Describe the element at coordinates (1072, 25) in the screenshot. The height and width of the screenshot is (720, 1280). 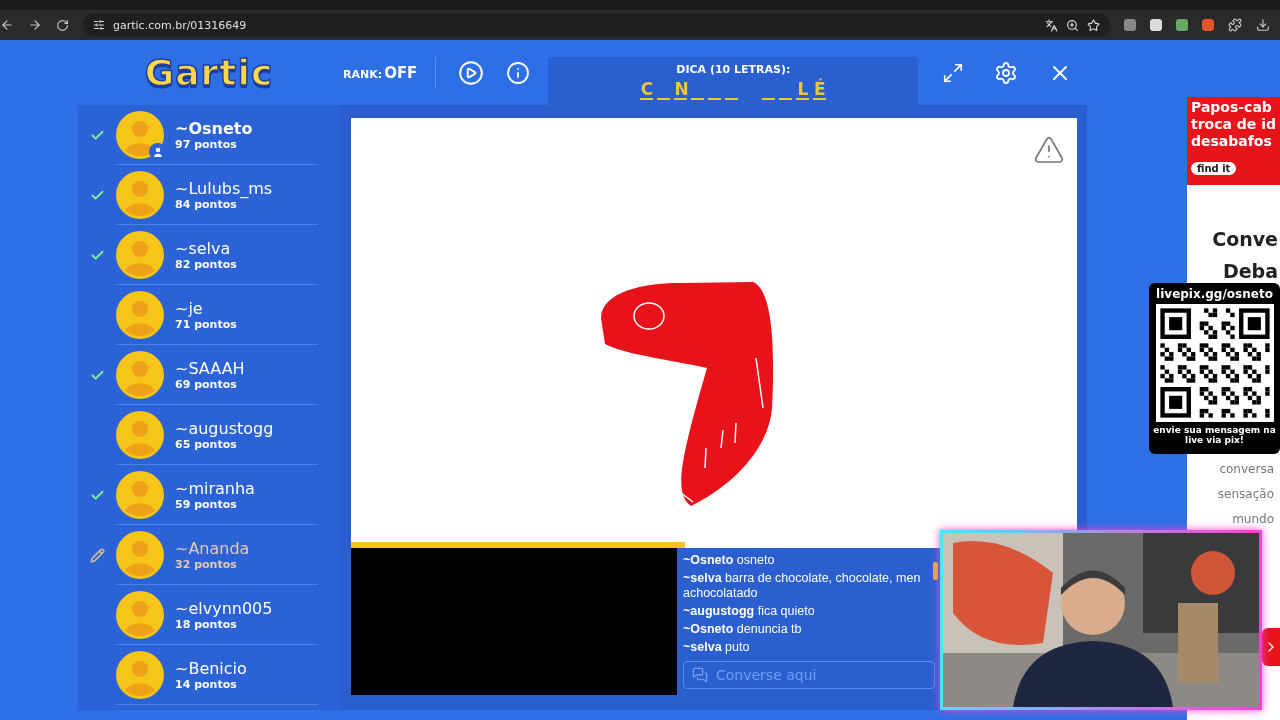
I see `zoom-icon` at that location.